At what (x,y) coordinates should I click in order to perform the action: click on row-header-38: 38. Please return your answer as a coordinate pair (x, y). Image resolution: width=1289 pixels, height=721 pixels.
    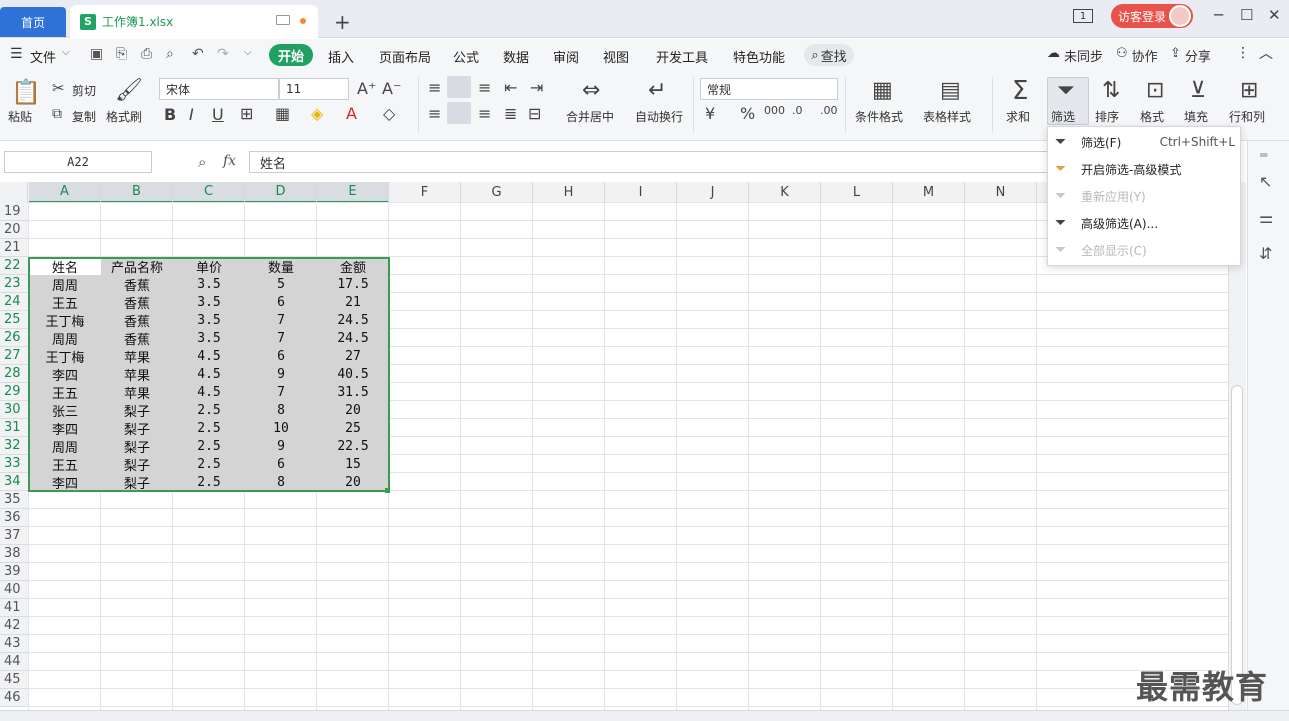
    Looking at the image, I should click on (14, 554).